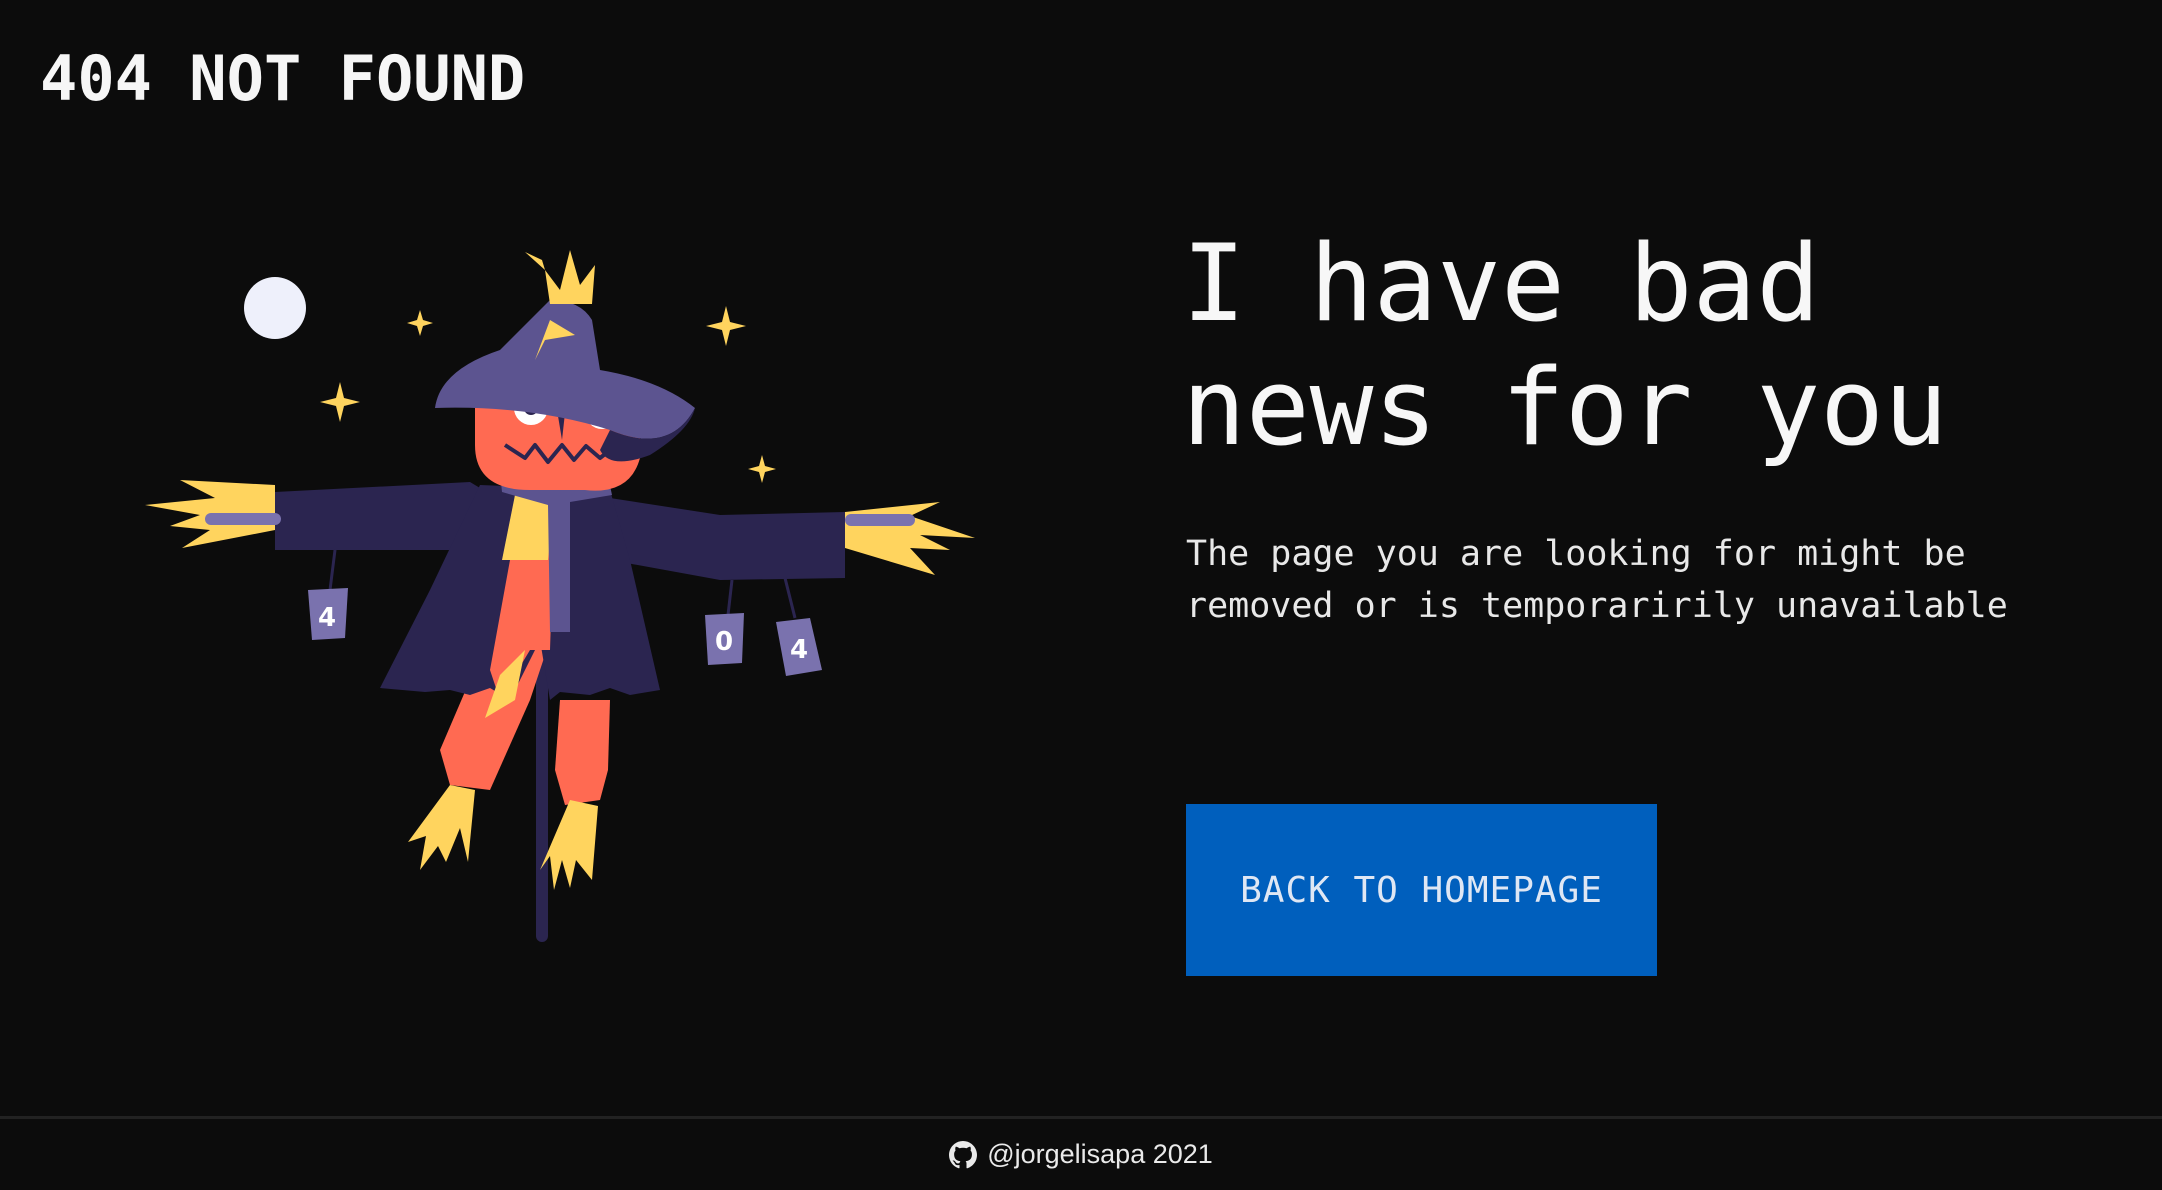  Describe the element at coordinates (799, 626) in the screenshot. I see `hanging-can-3: 4` at that location.